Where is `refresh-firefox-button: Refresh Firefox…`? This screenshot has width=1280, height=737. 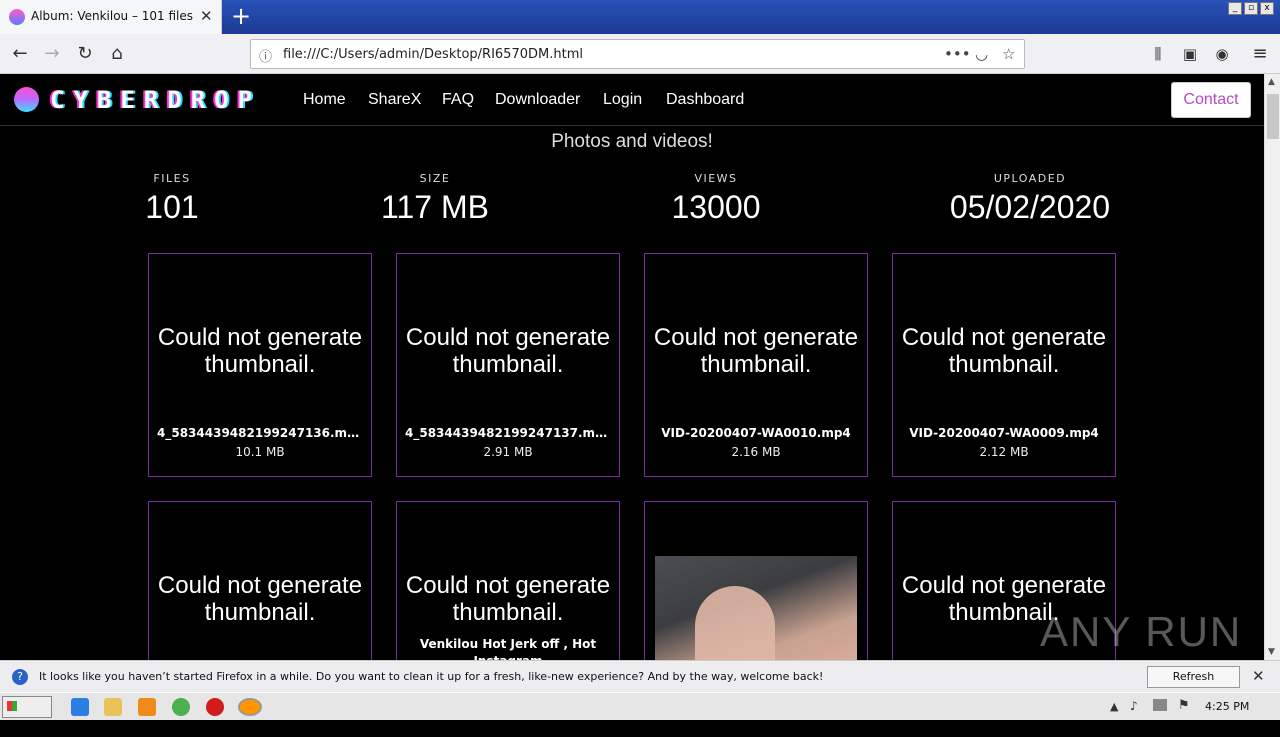 refresh-firefox-button: Refresh Firefox… is located at coordinates (1193, 684).